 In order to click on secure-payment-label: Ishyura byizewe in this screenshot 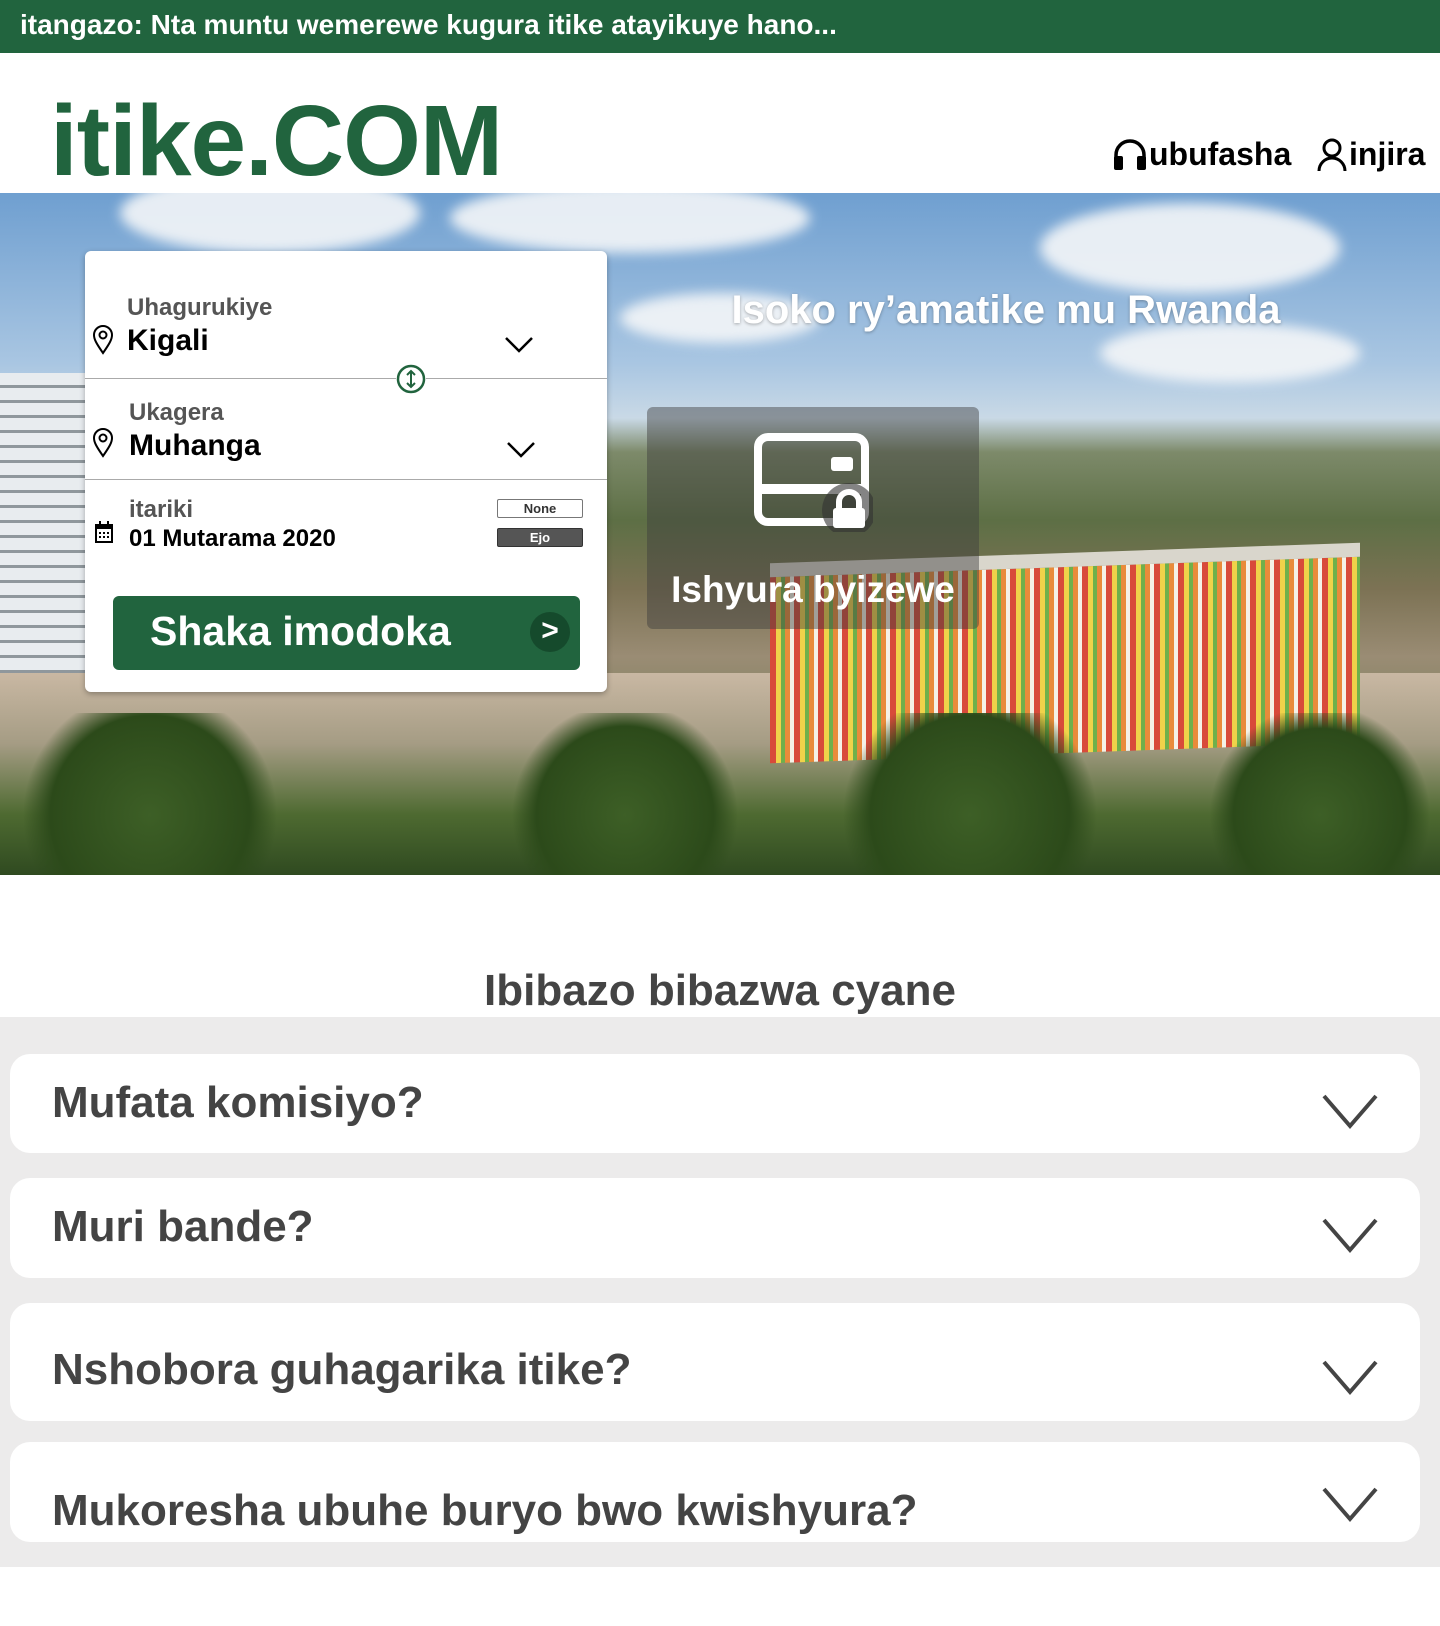, I will do `click(813, 589)`.